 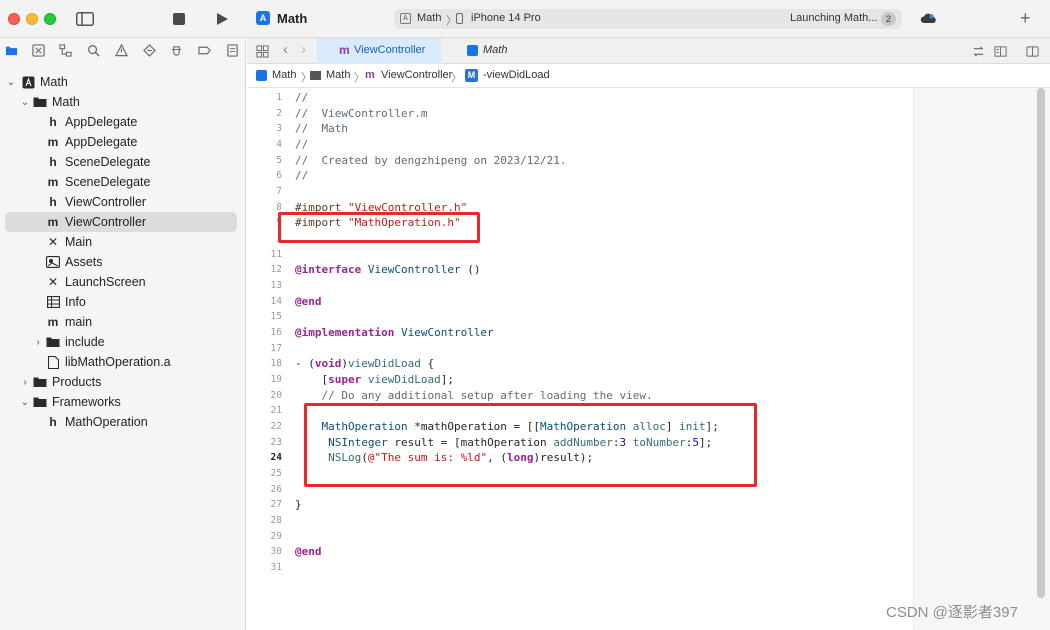 I want to click on tree-row-file: h MathOperation, so click(x=123, y=422).